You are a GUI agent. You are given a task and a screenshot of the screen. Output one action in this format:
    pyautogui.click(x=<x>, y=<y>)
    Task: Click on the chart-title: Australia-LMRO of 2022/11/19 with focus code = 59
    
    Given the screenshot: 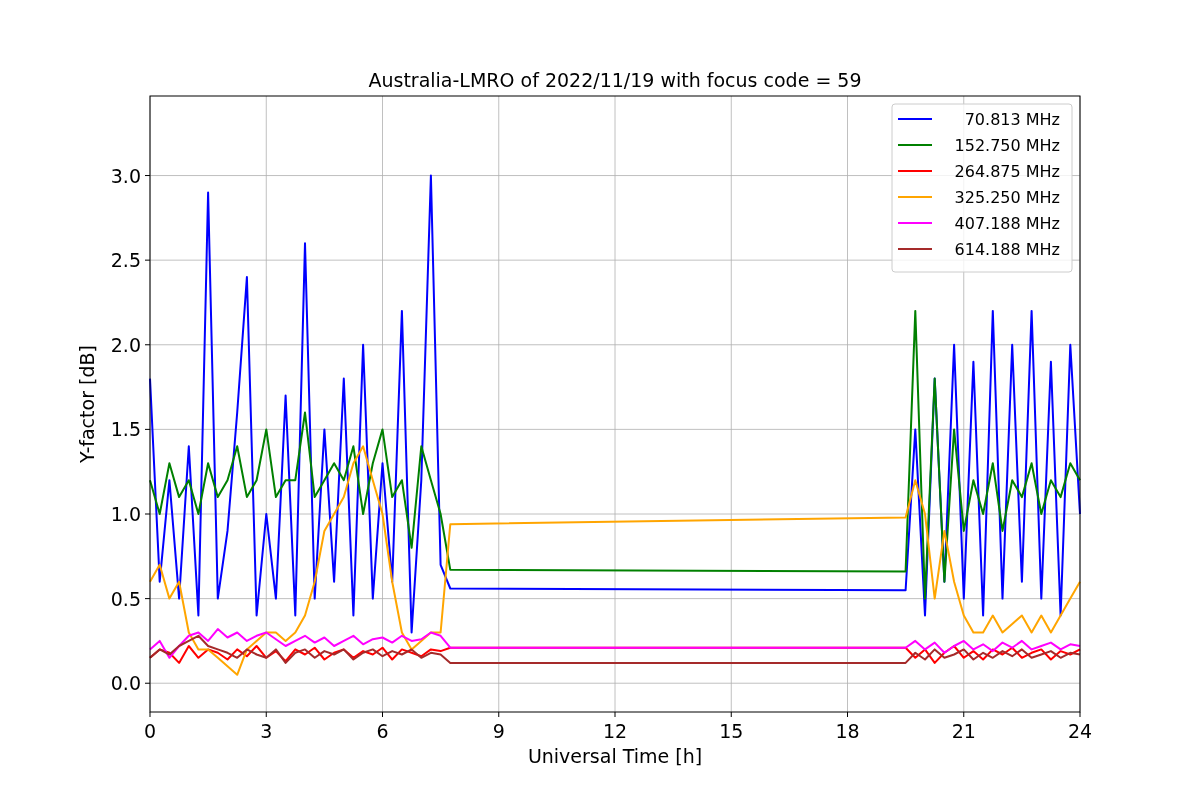 What is the action you would take?
    pyautogui.click(x=615, y=80)
    